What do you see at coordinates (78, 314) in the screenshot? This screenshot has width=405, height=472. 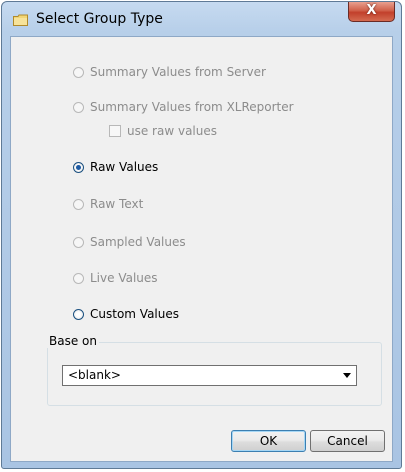 I see `radio-custom-values` at bounding box center [78, 314].